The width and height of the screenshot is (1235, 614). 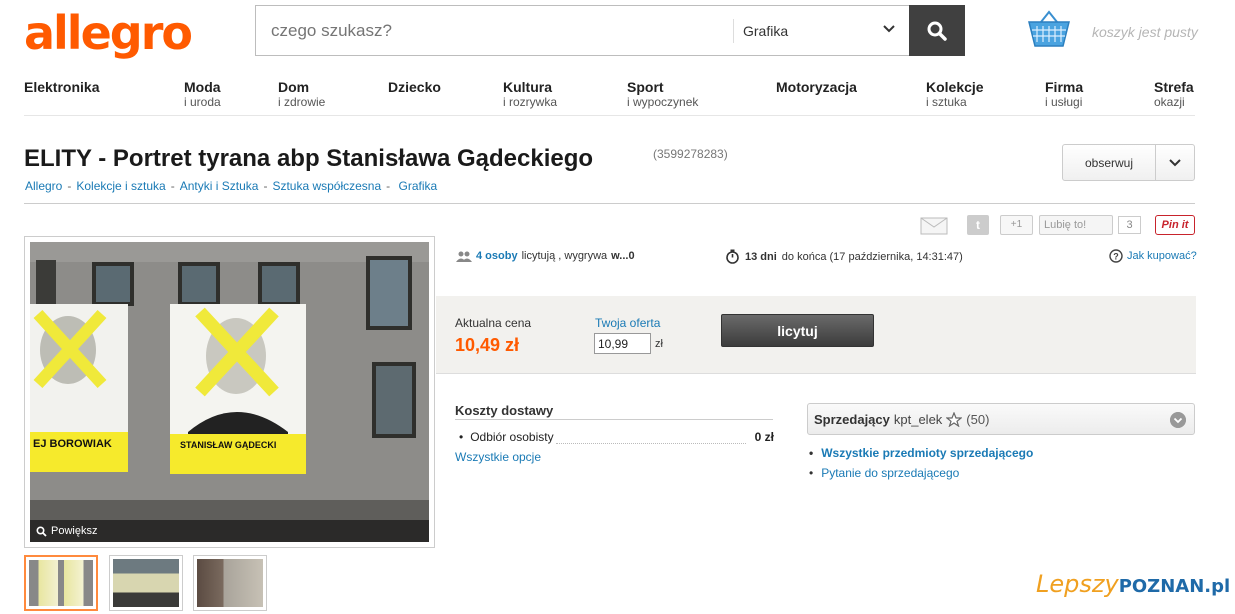 I want to click on zoom-bar: Powiększ, so click(x=229, y=531).